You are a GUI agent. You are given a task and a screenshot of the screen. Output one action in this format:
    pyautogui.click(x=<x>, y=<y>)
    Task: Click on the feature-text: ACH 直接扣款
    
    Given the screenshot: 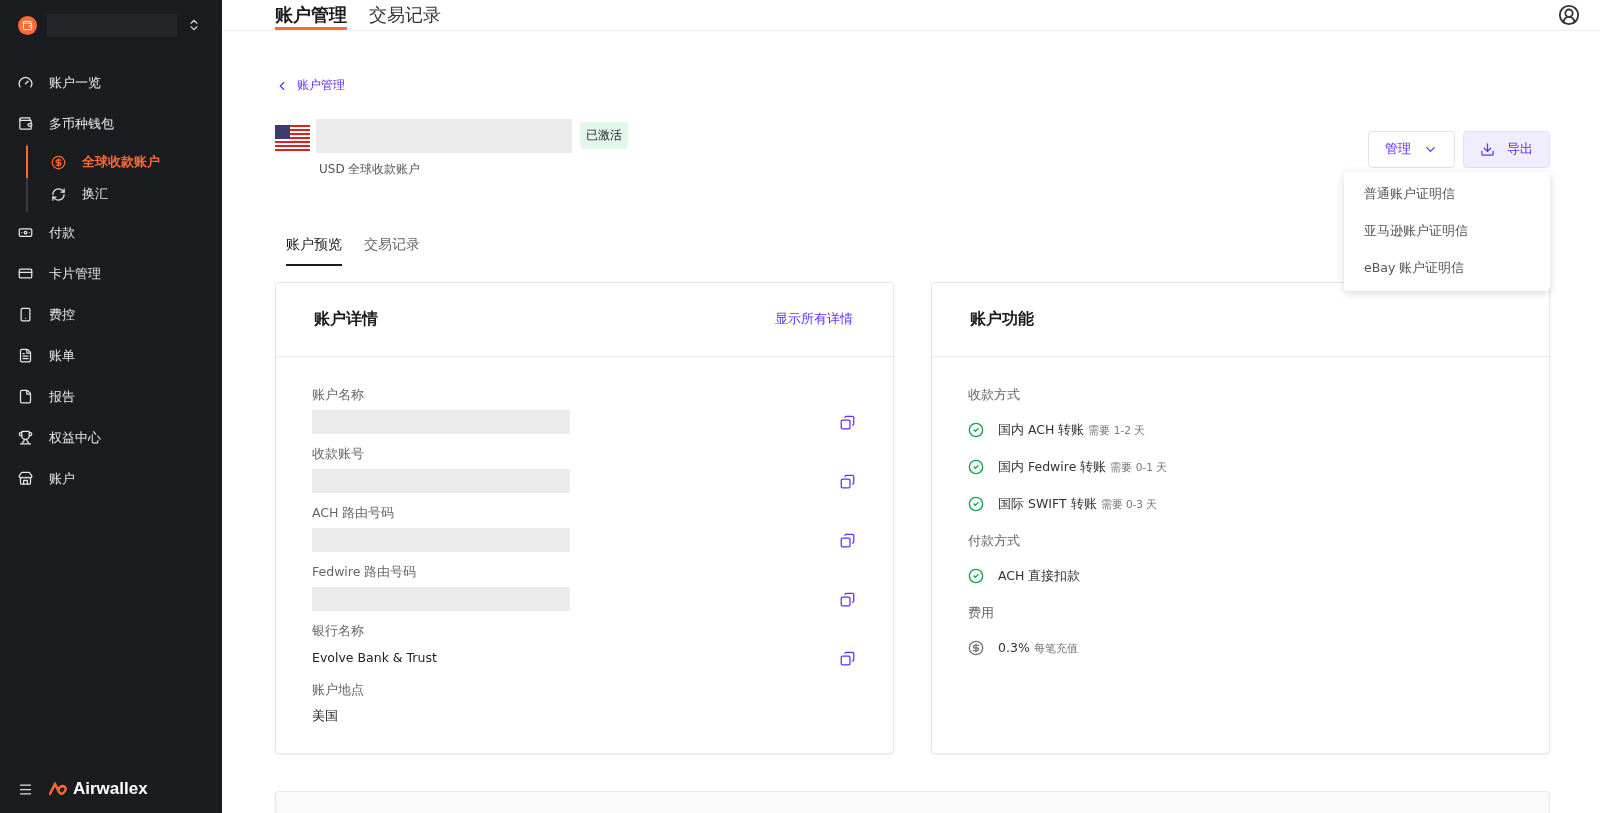 What is the action you would take?
    pyautogui.click(x=1039, y=576)
    